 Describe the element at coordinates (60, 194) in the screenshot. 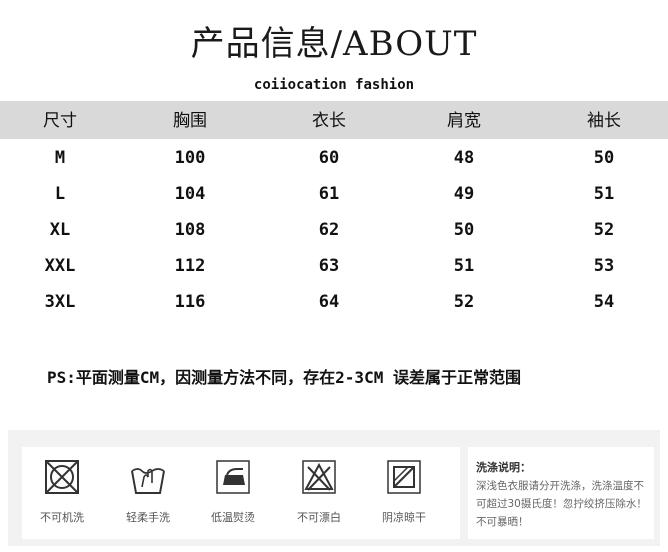

I see `table-cell: L` at that location.